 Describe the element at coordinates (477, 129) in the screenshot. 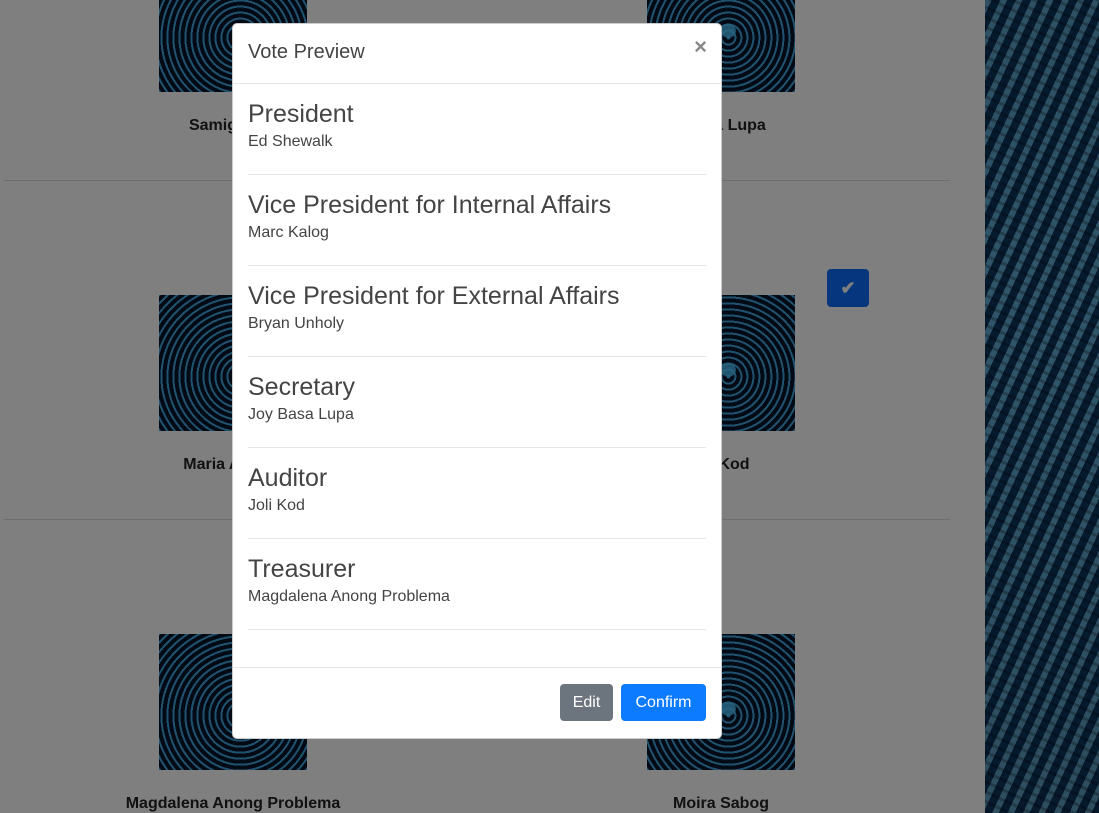

I see `vote-item-president: President Ed Shewalk` at that location.